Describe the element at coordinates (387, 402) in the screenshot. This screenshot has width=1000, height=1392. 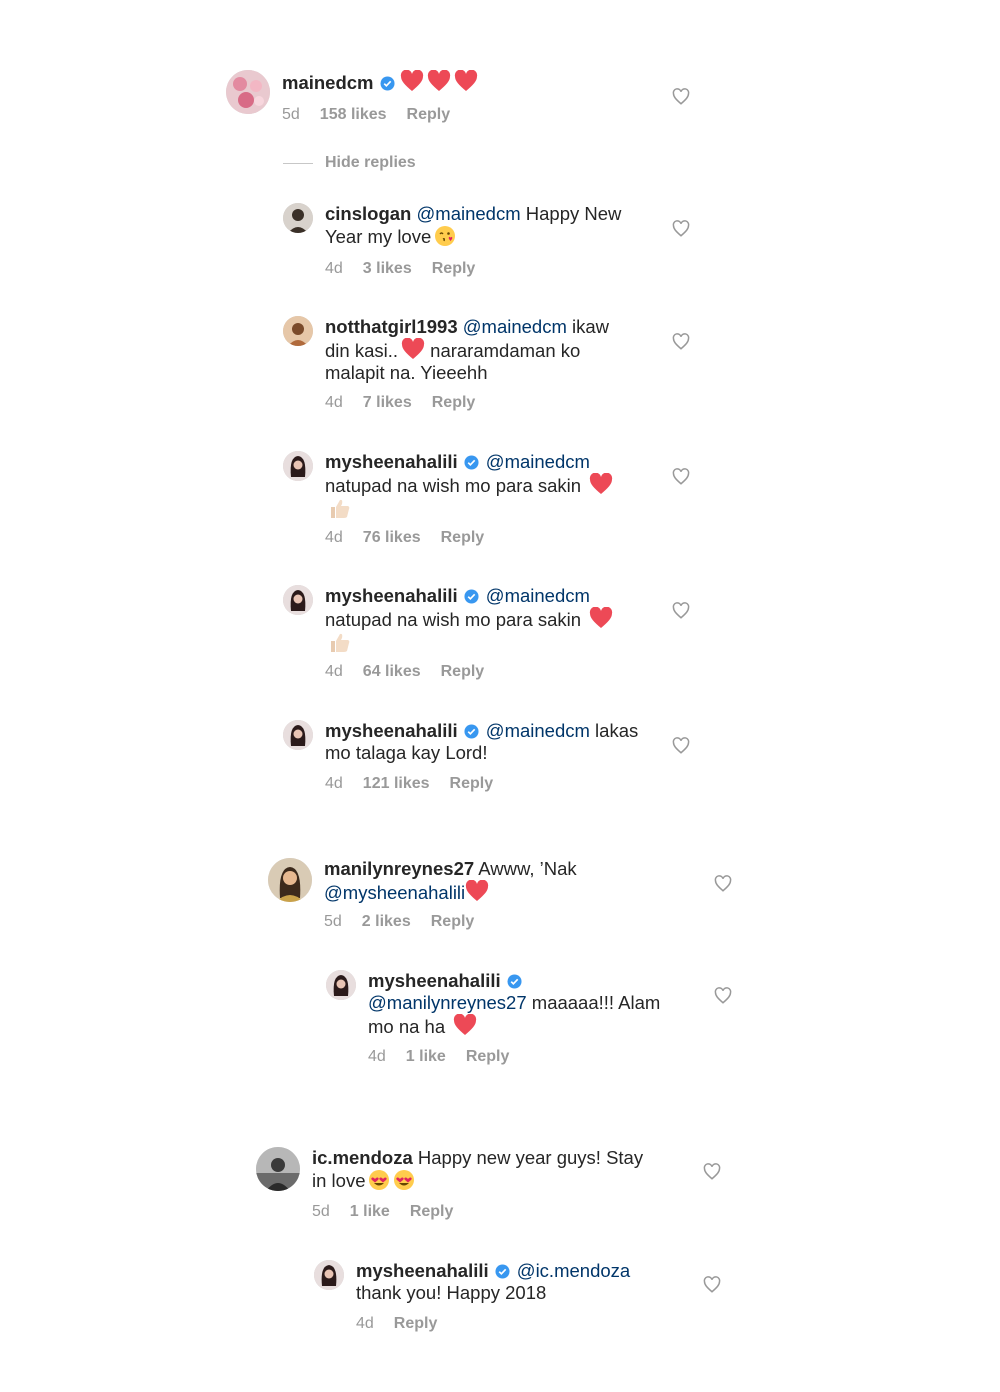
I see `likes-count: 7 likes` at that location.